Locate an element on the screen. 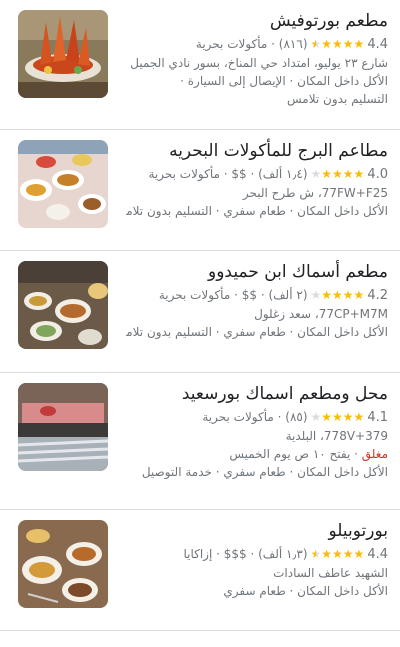 The height and width of the screenshot is (647, 400). place-name: مطعم أسماك ابن حميدوو is located at coordinates (257, 272).